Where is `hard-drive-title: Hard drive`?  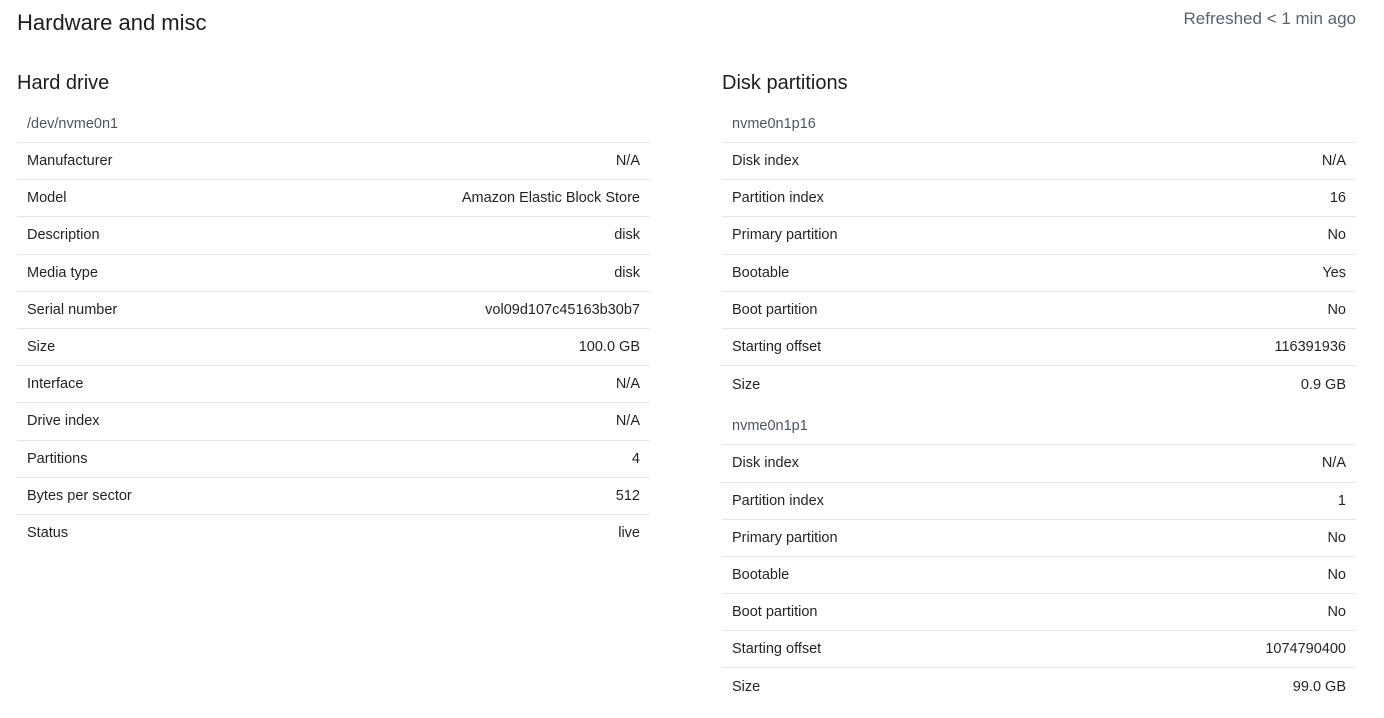 hard-drive-title: Hard drive is located at coordinates (63, 83).